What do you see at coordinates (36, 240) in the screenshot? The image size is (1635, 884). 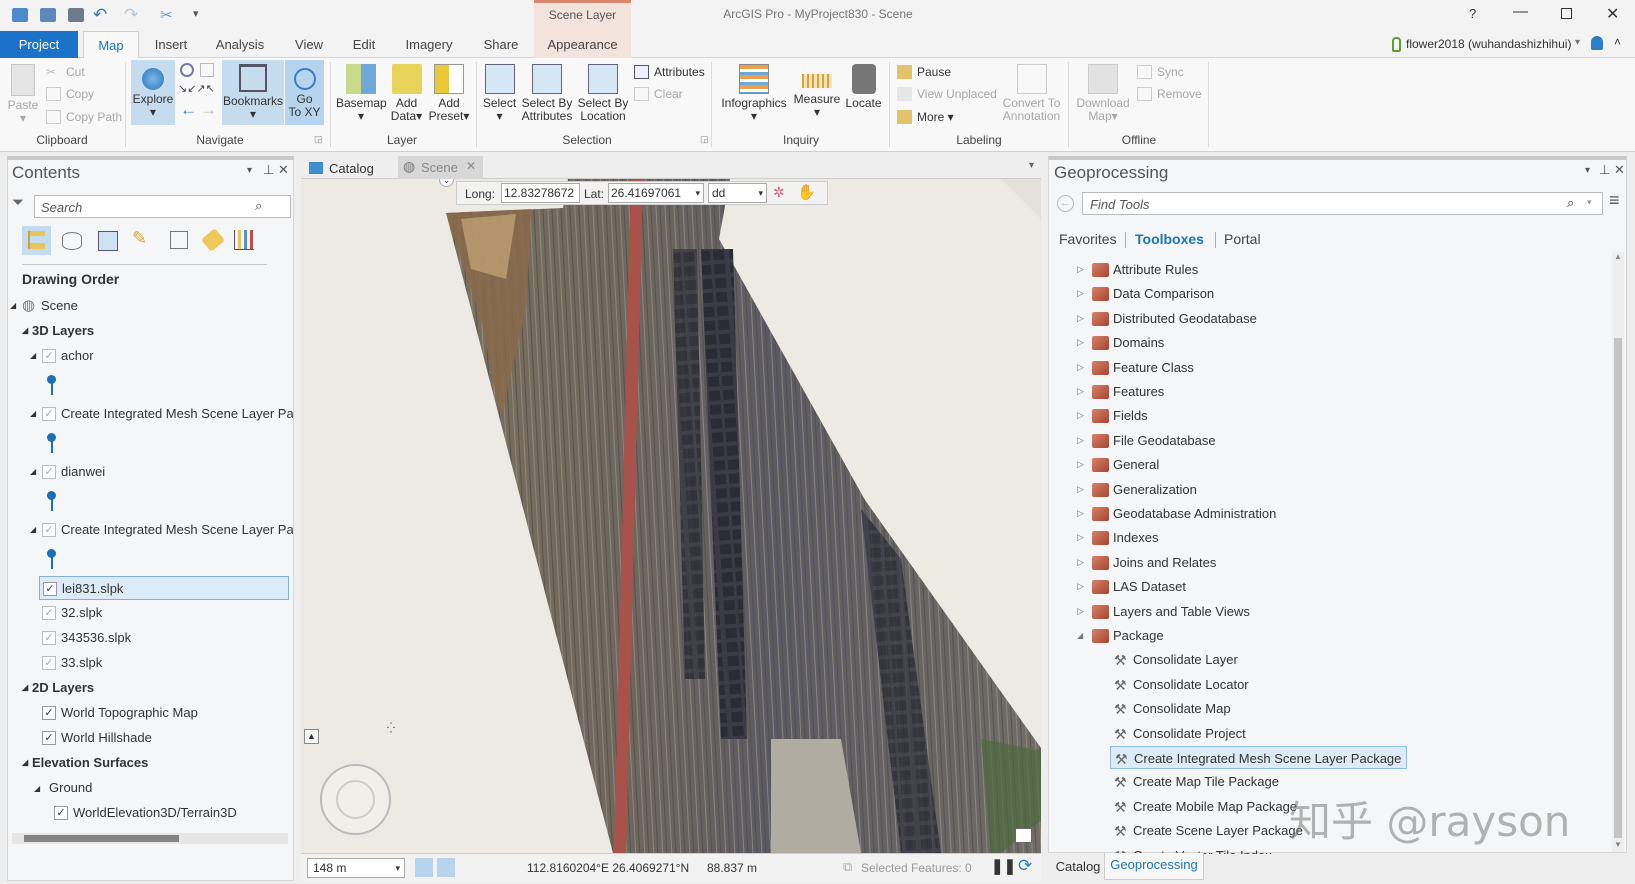 I see `list-by-drawing-order-button` at bounding box center [36, 240].